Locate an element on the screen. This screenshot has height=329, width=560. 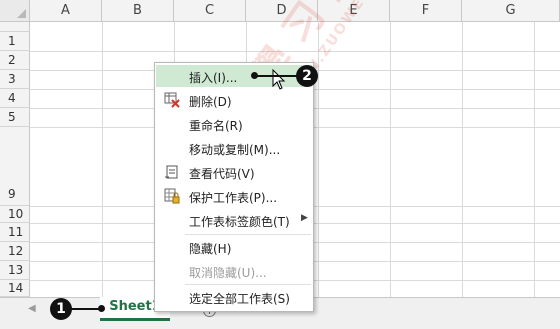
row-header-14: 14 is located at coordinates (15, 288).